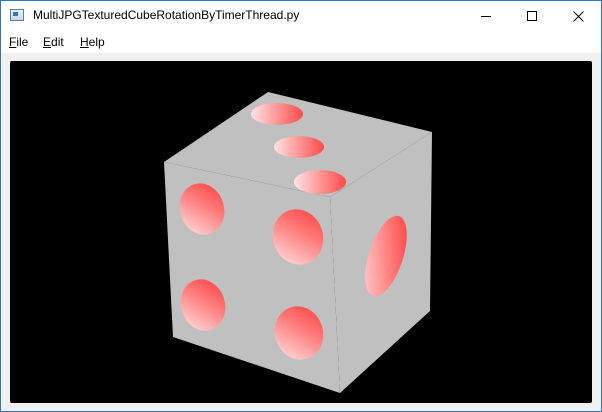 Image resolution: width=602 pixels, height=412 pixels. I want to click on minimize-icon, so click(486, 16).